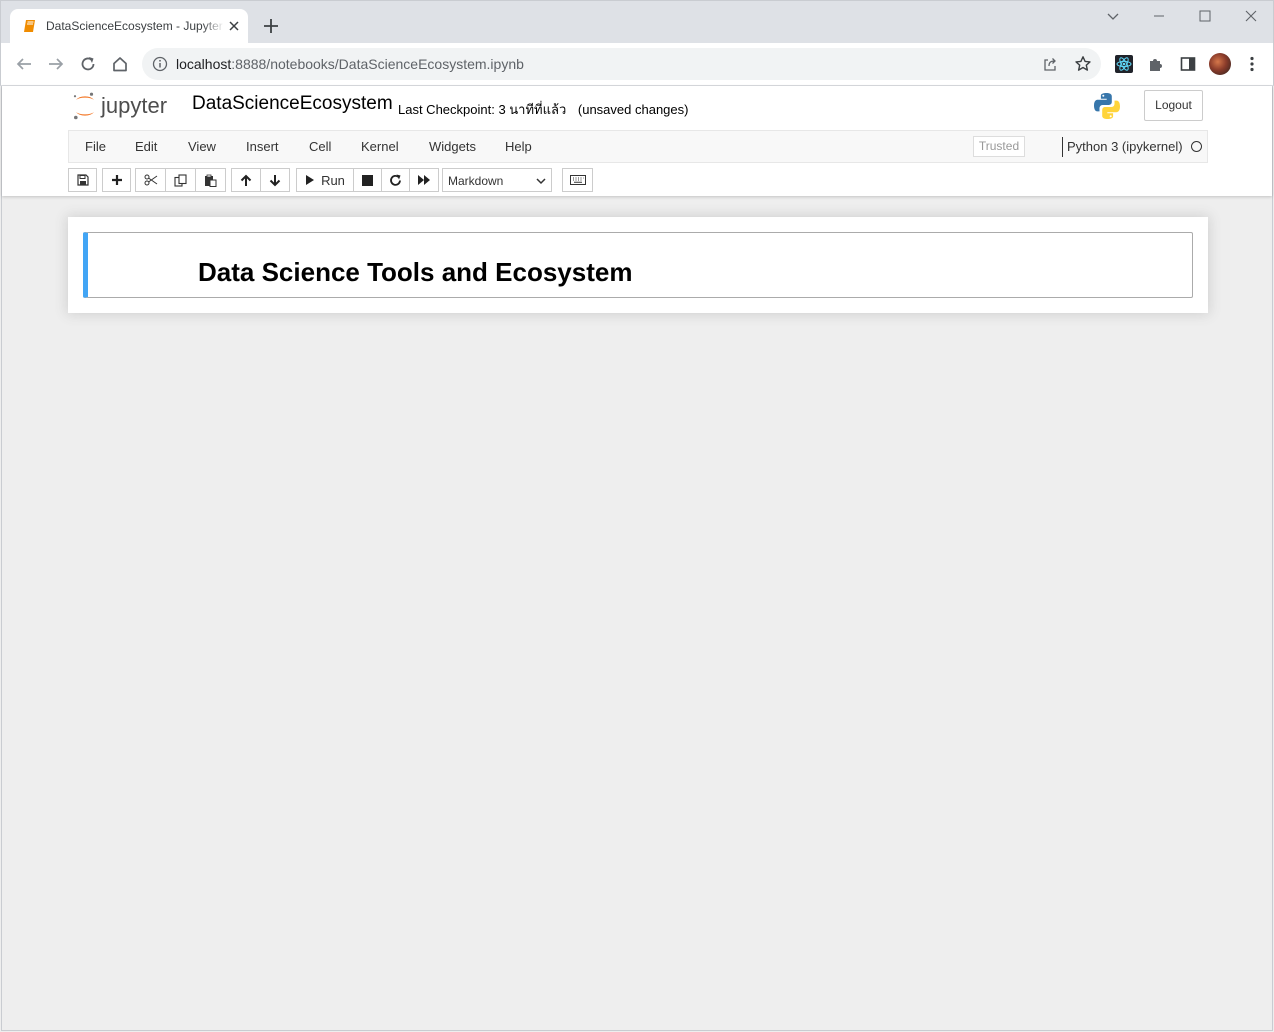 This screenshot has height=1032, width=1274. I want to click on forward-arrow-icon, so click(56, 64).